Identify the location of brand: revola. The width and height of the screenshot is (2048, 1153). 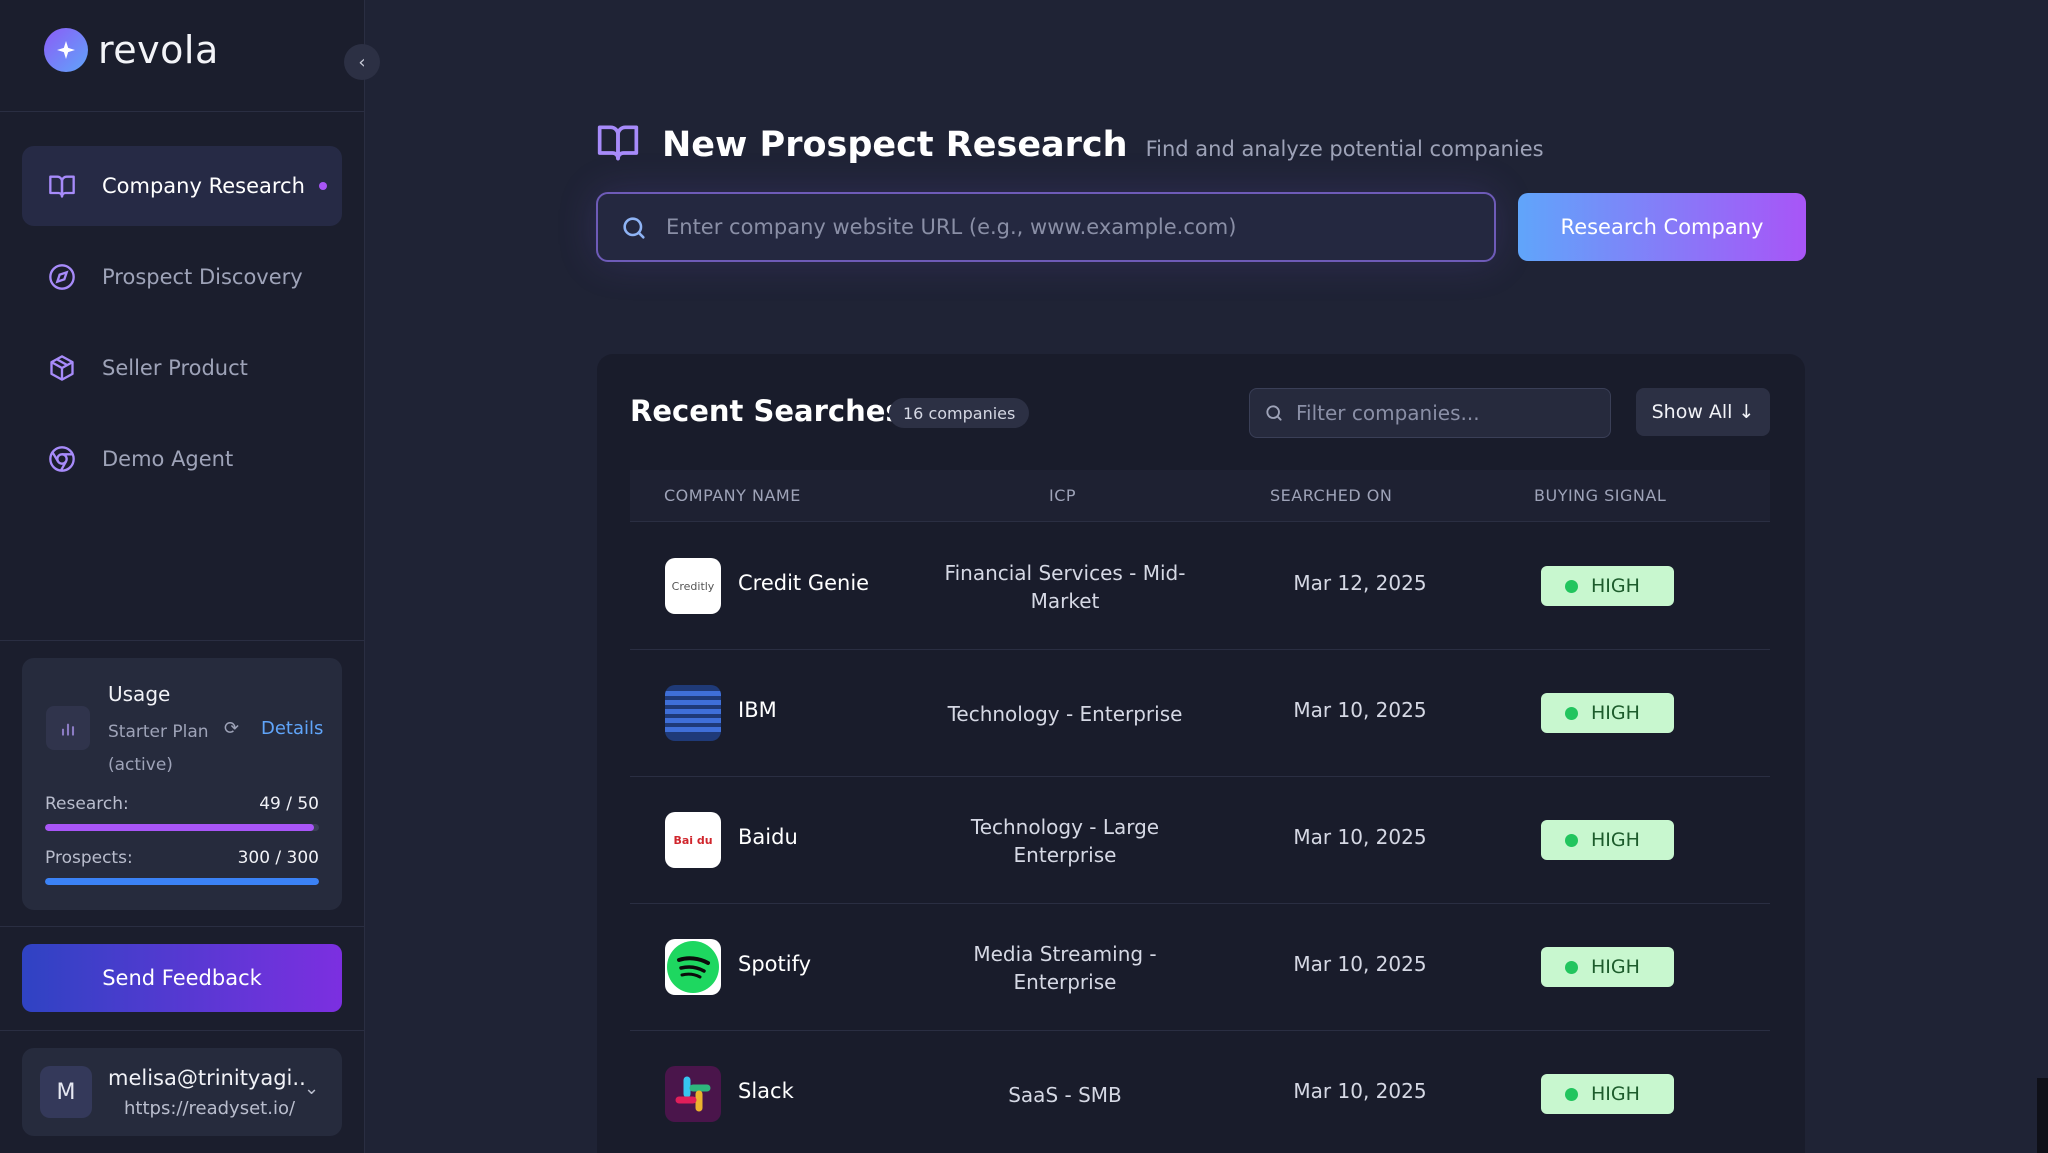
(131, 50).